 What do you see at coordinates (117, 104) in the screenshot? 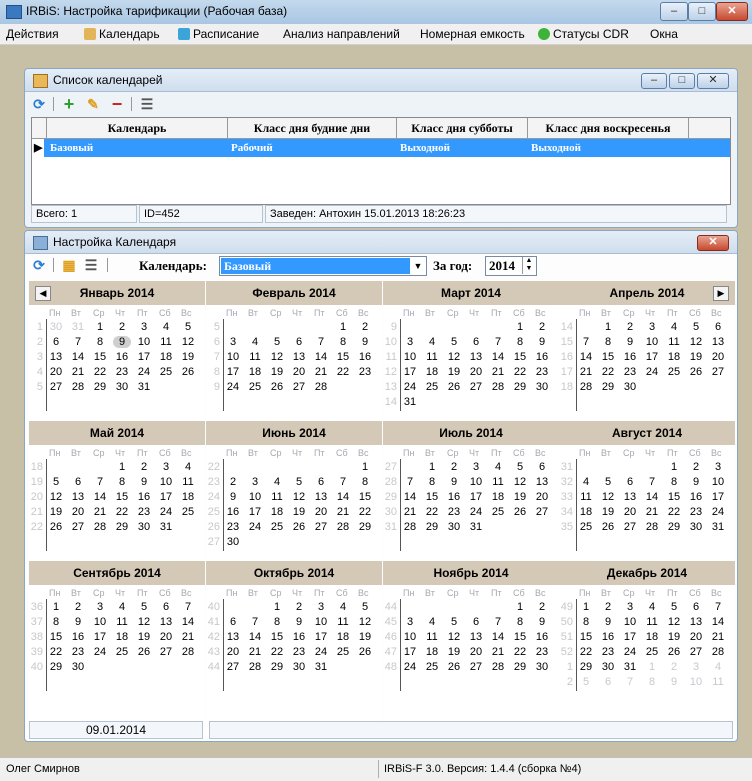
I see `delete-icon: −` at bounding box center [117, 104].